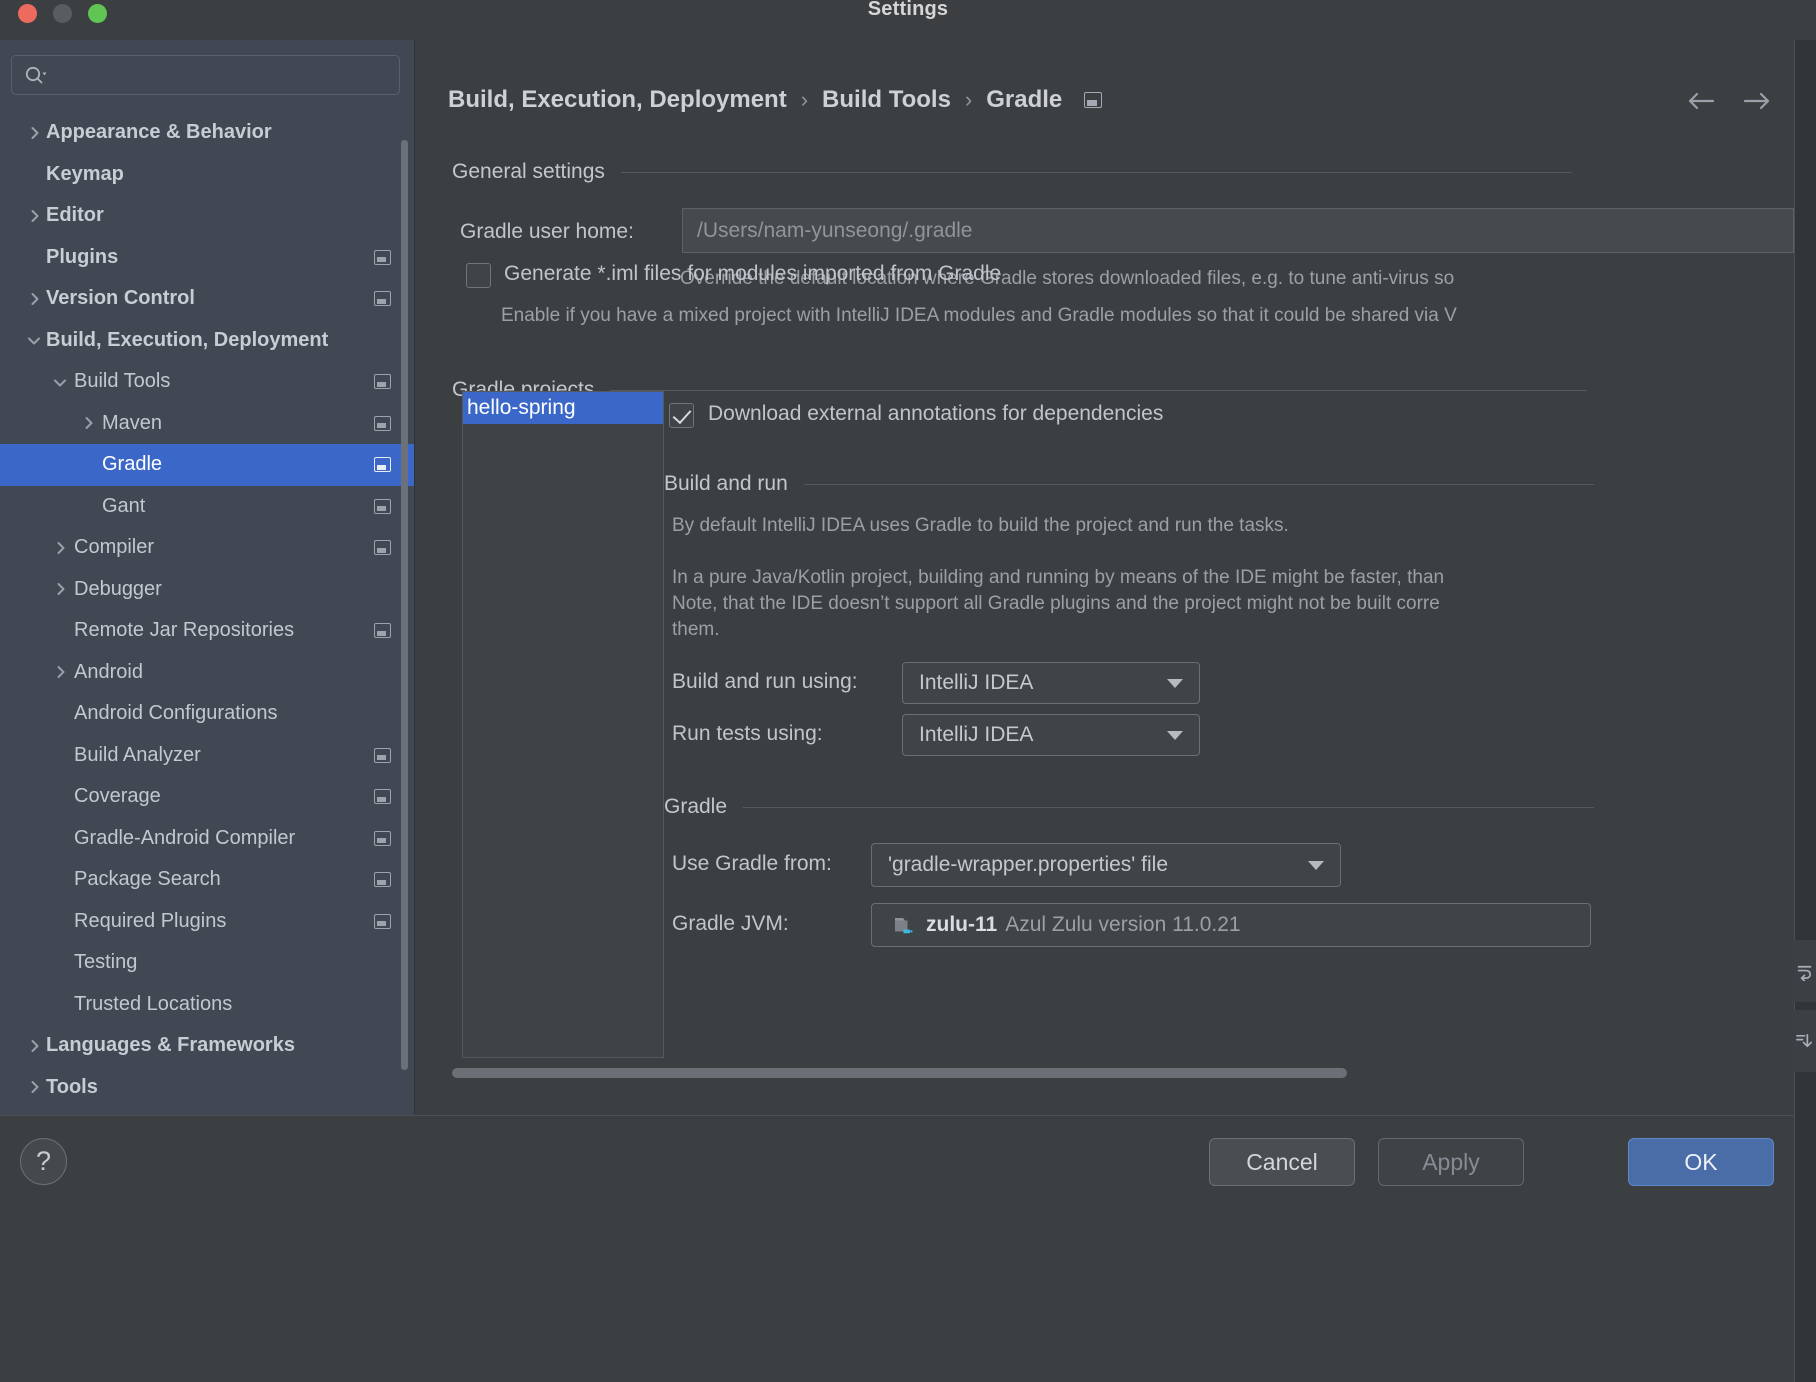 The image size is (1816, 1382). I want to click on download-annotations-checkbox, so click(681, 415).